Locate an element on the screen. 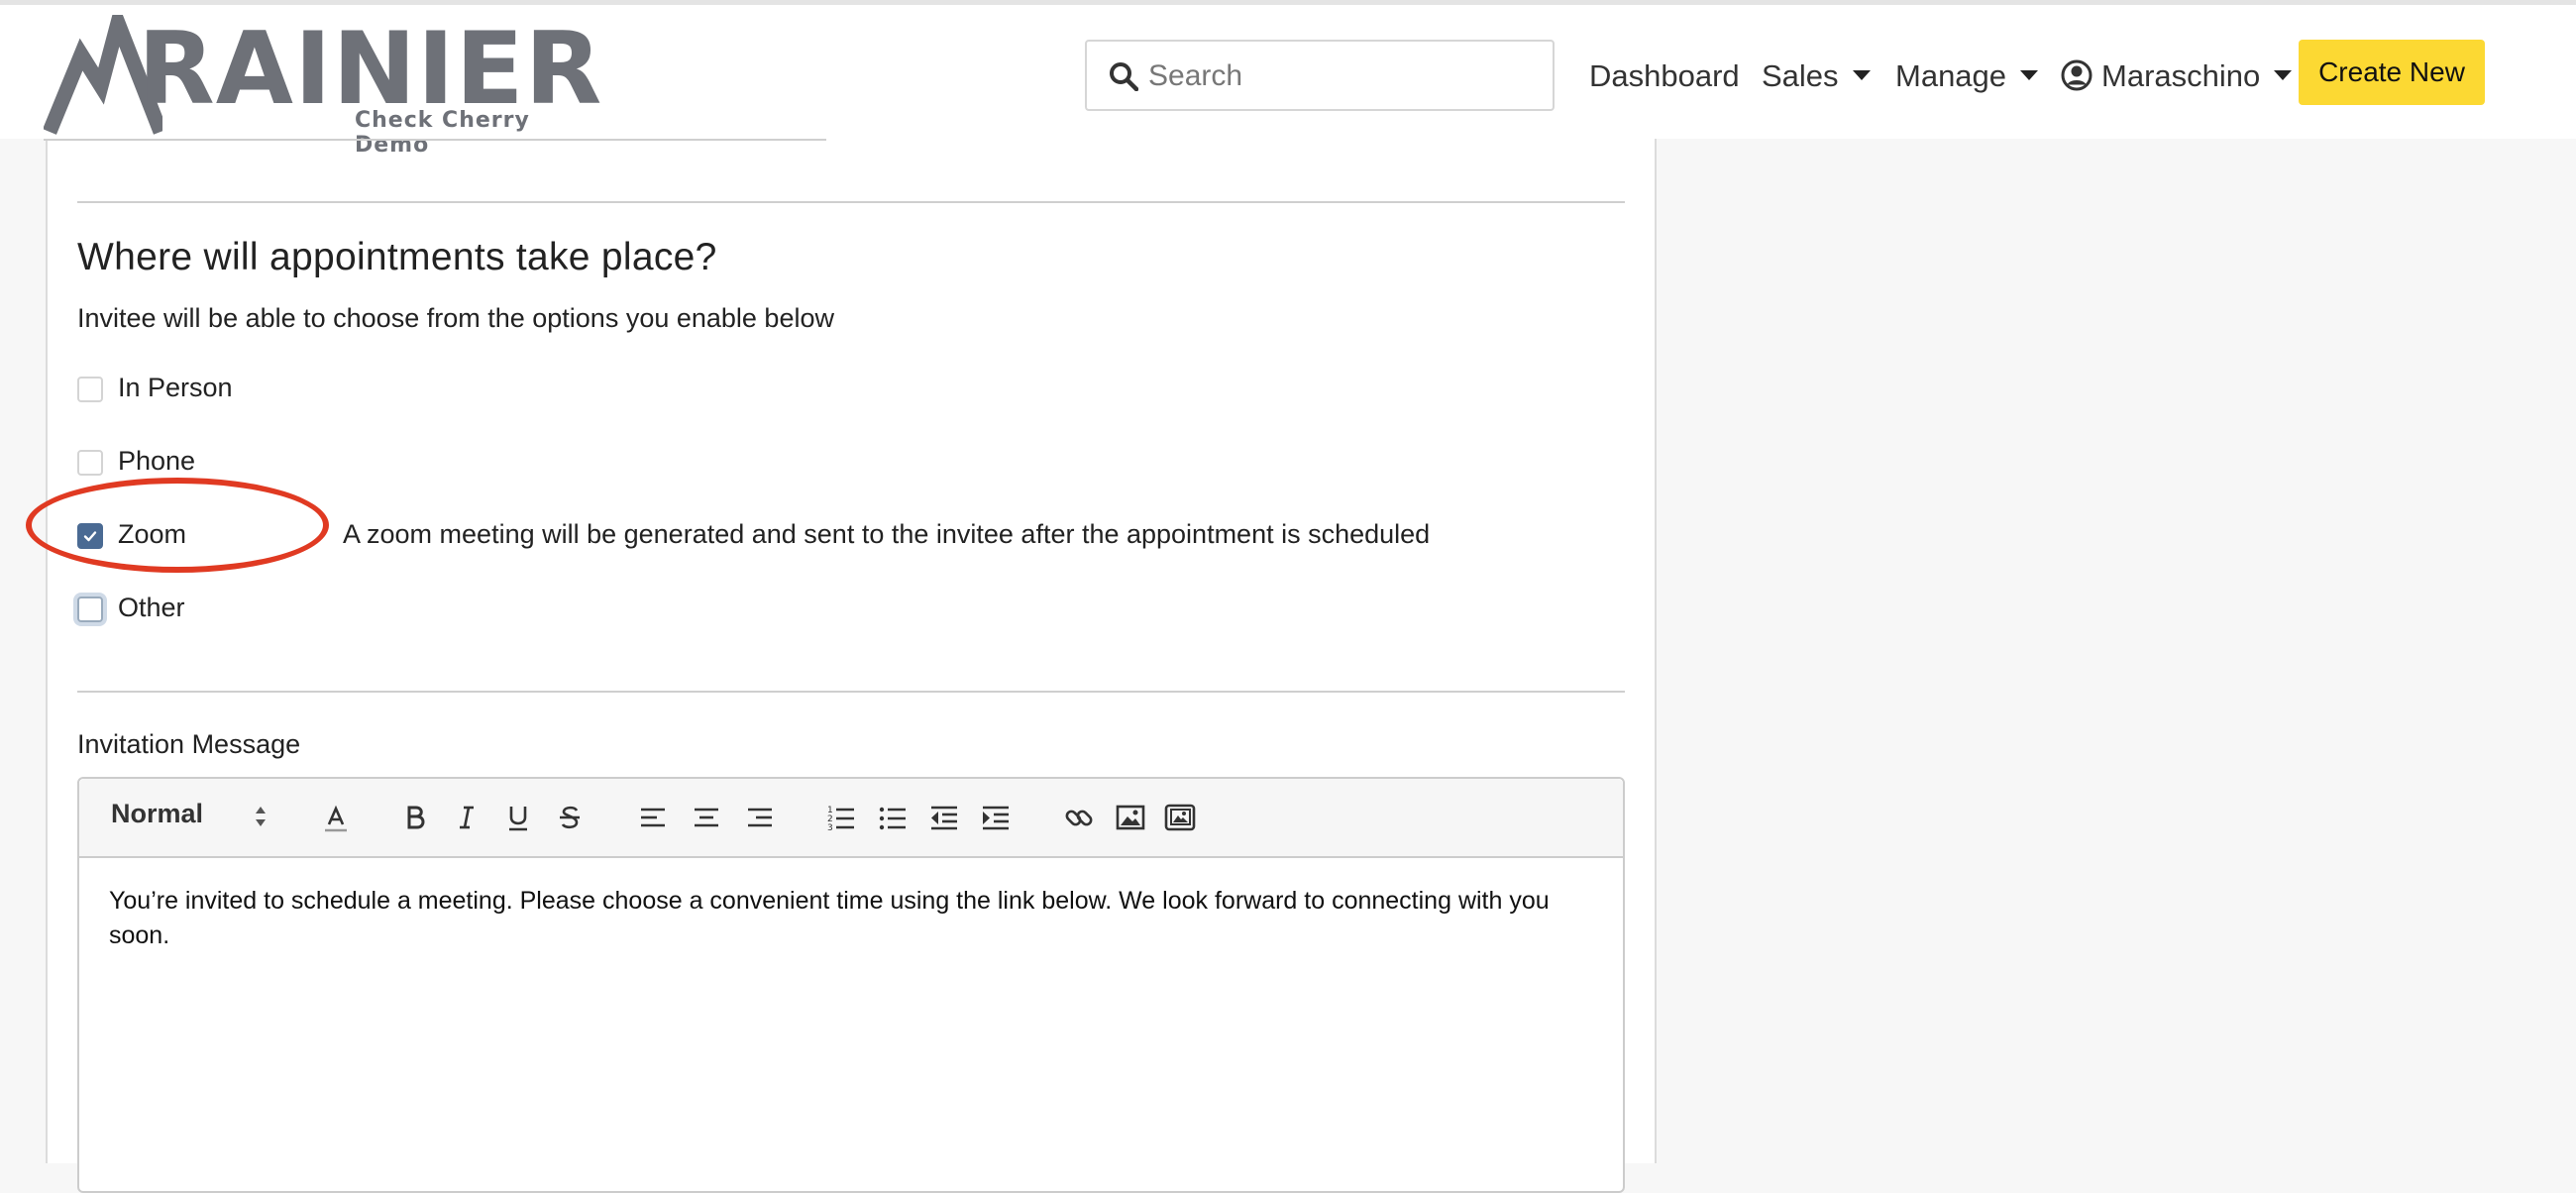  nav-manage-dropdown: Manage is located at coordinates (1967, 76).